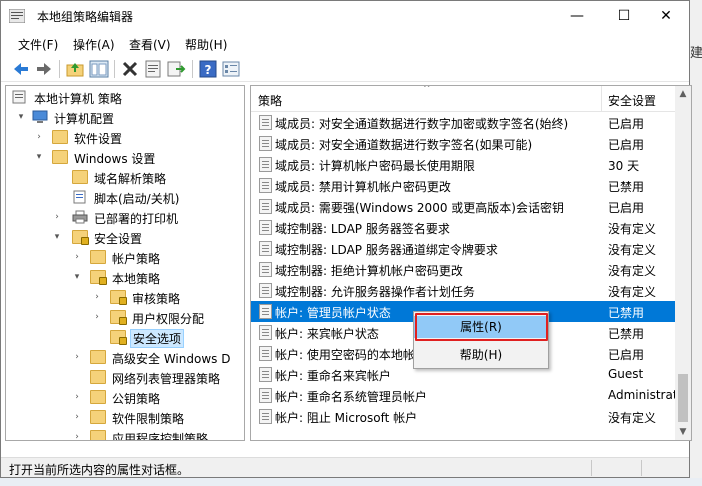  What do you see at coordinates (231, 69) in the screenshot?
I see `view-icon` at bounding box center [231, 69].